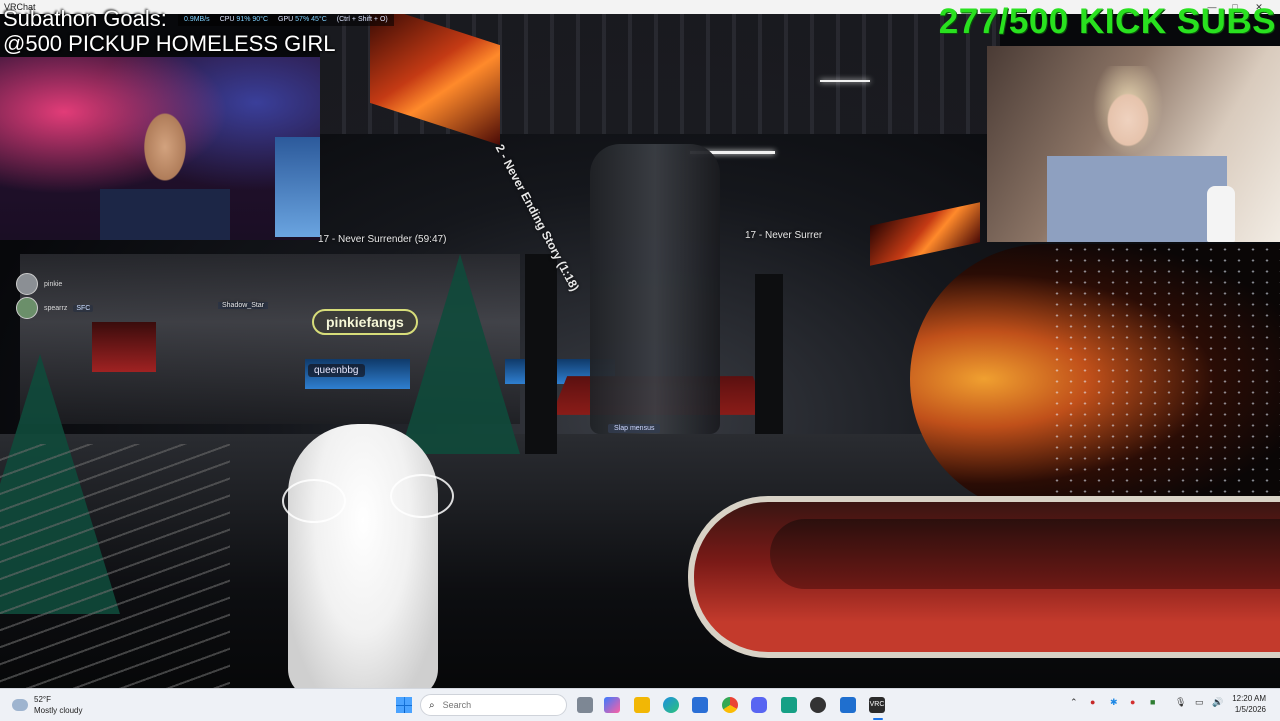 The height and width of the screenshot is (721, 1280). Describe the element at coordinates (362, 19) in the screenshot. I see `perf-hotkey: (Ctrl + Shift + O)` at that location.